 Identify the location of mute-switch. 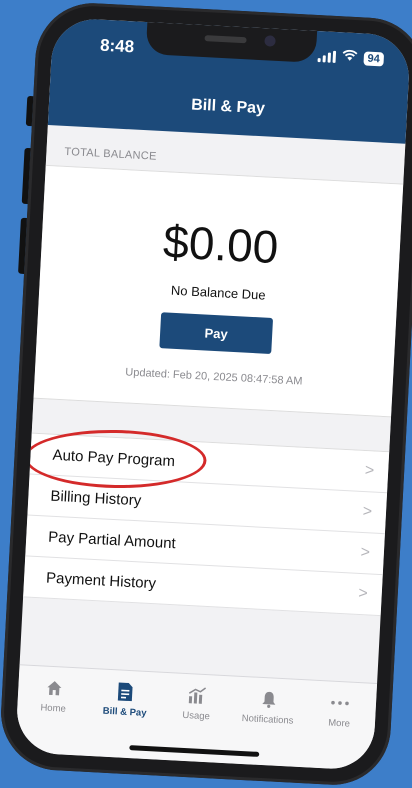
(29, 111).